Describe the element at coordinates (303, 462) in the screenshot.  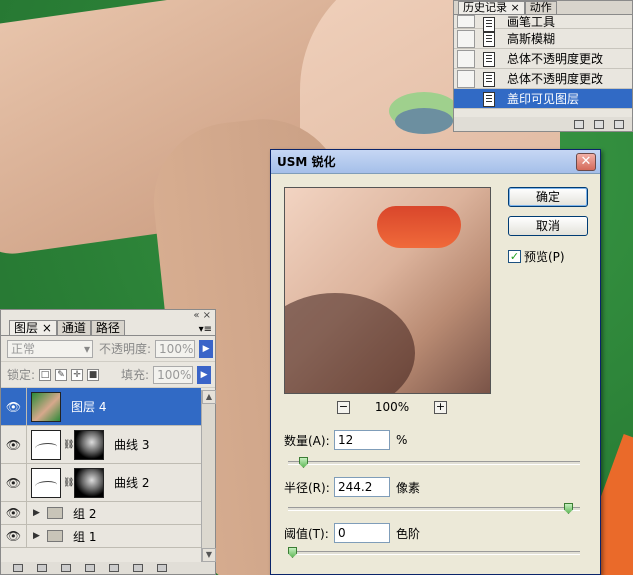
I see `amount-slider-thumb` at that location.